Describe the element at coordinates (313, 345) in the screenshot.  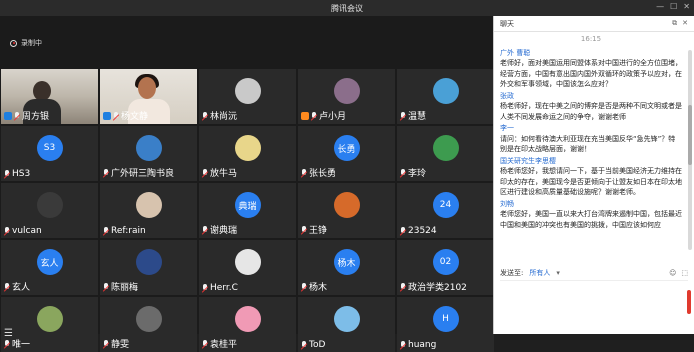
I see `participant-name-row: ToD` at that location.